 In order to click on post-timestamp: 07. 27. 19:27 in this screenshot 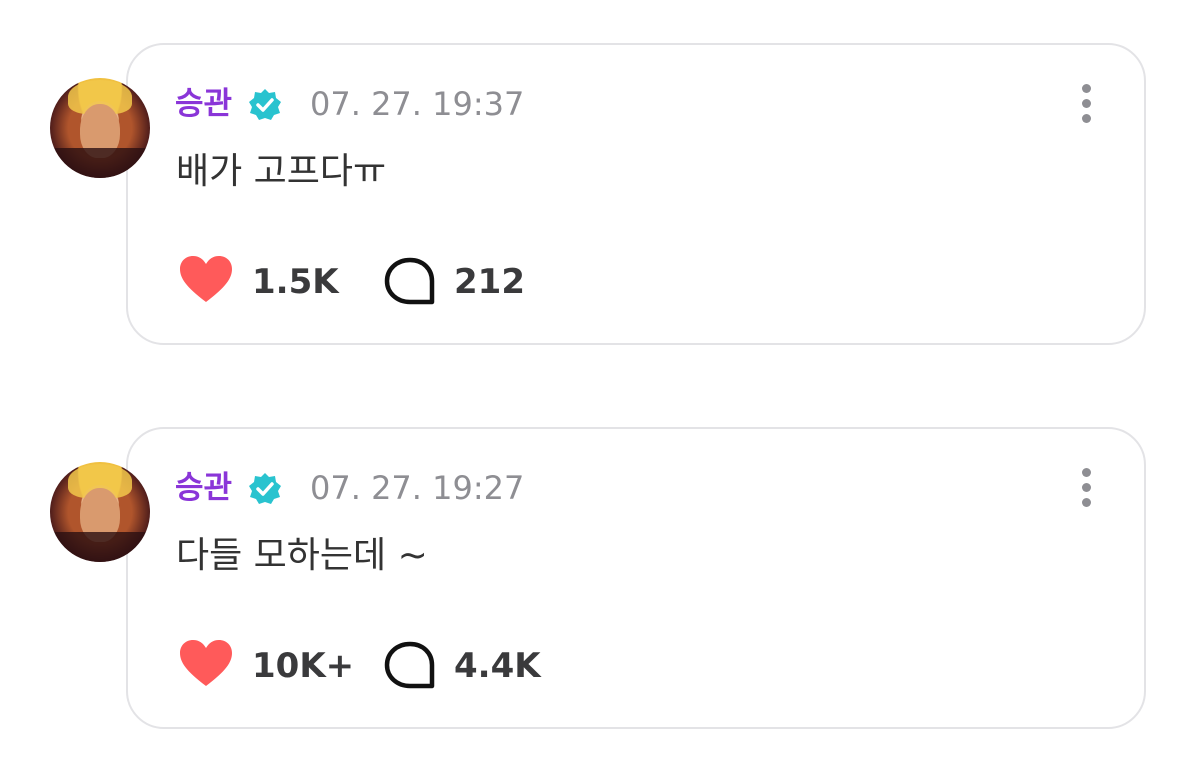, I will do `click(417, 488)`.